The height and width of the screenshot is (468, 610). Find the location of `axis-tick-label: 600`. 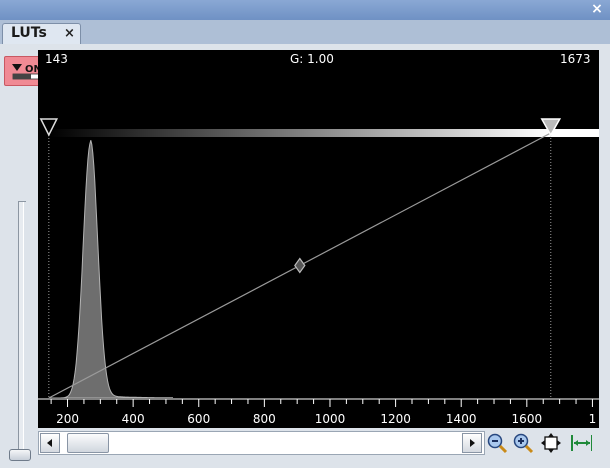

axis-tick-label: 600 is located at coordinates (198, 419).